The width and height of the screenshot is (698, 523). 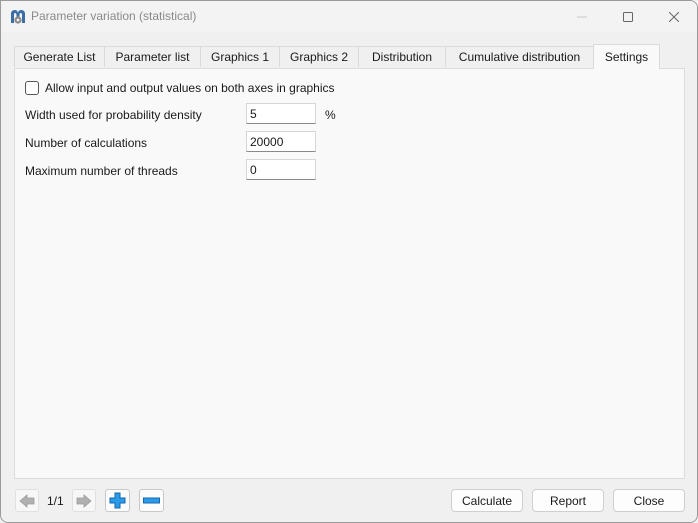 I want to click on tab-label: Graphics 1, so click(x=240, y=57).